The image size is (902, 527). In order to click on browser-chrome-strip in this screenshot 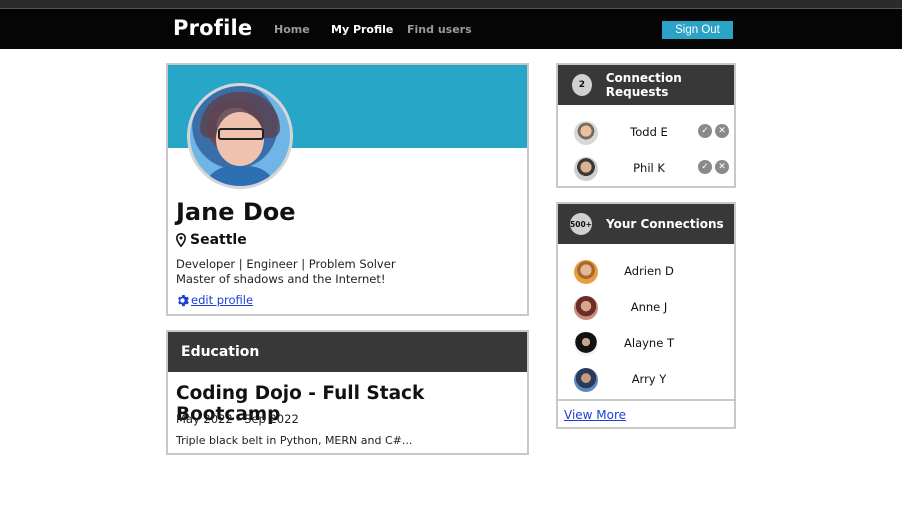, I will do `click(451, 4)`.